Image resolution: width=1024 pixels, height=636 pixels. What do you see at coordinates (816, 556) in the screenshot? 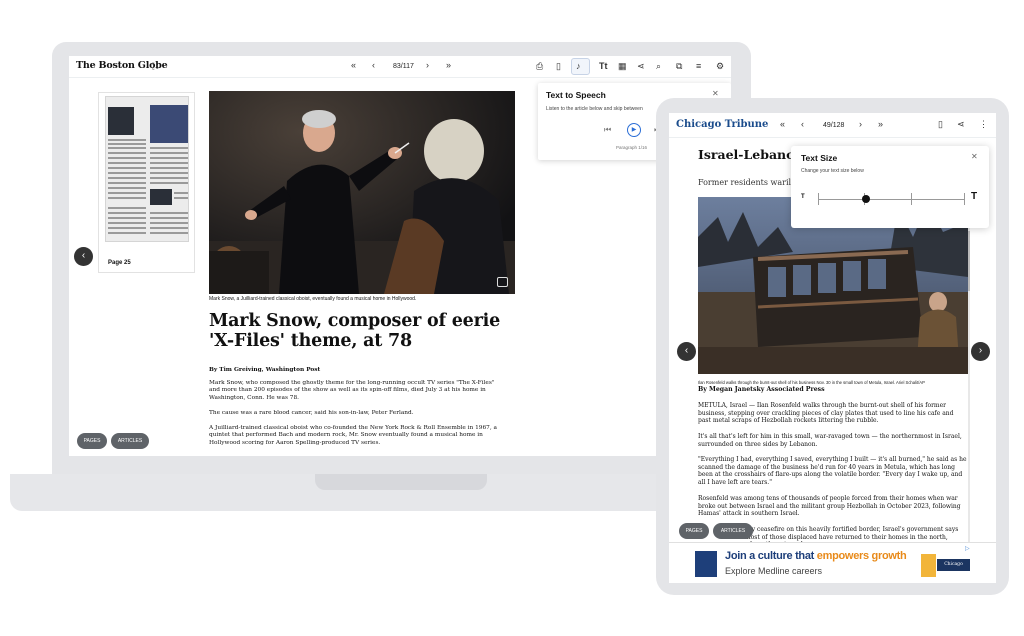
I see `ad-headline: Join a culture that empowers growth` at bounding box center [816, 556].